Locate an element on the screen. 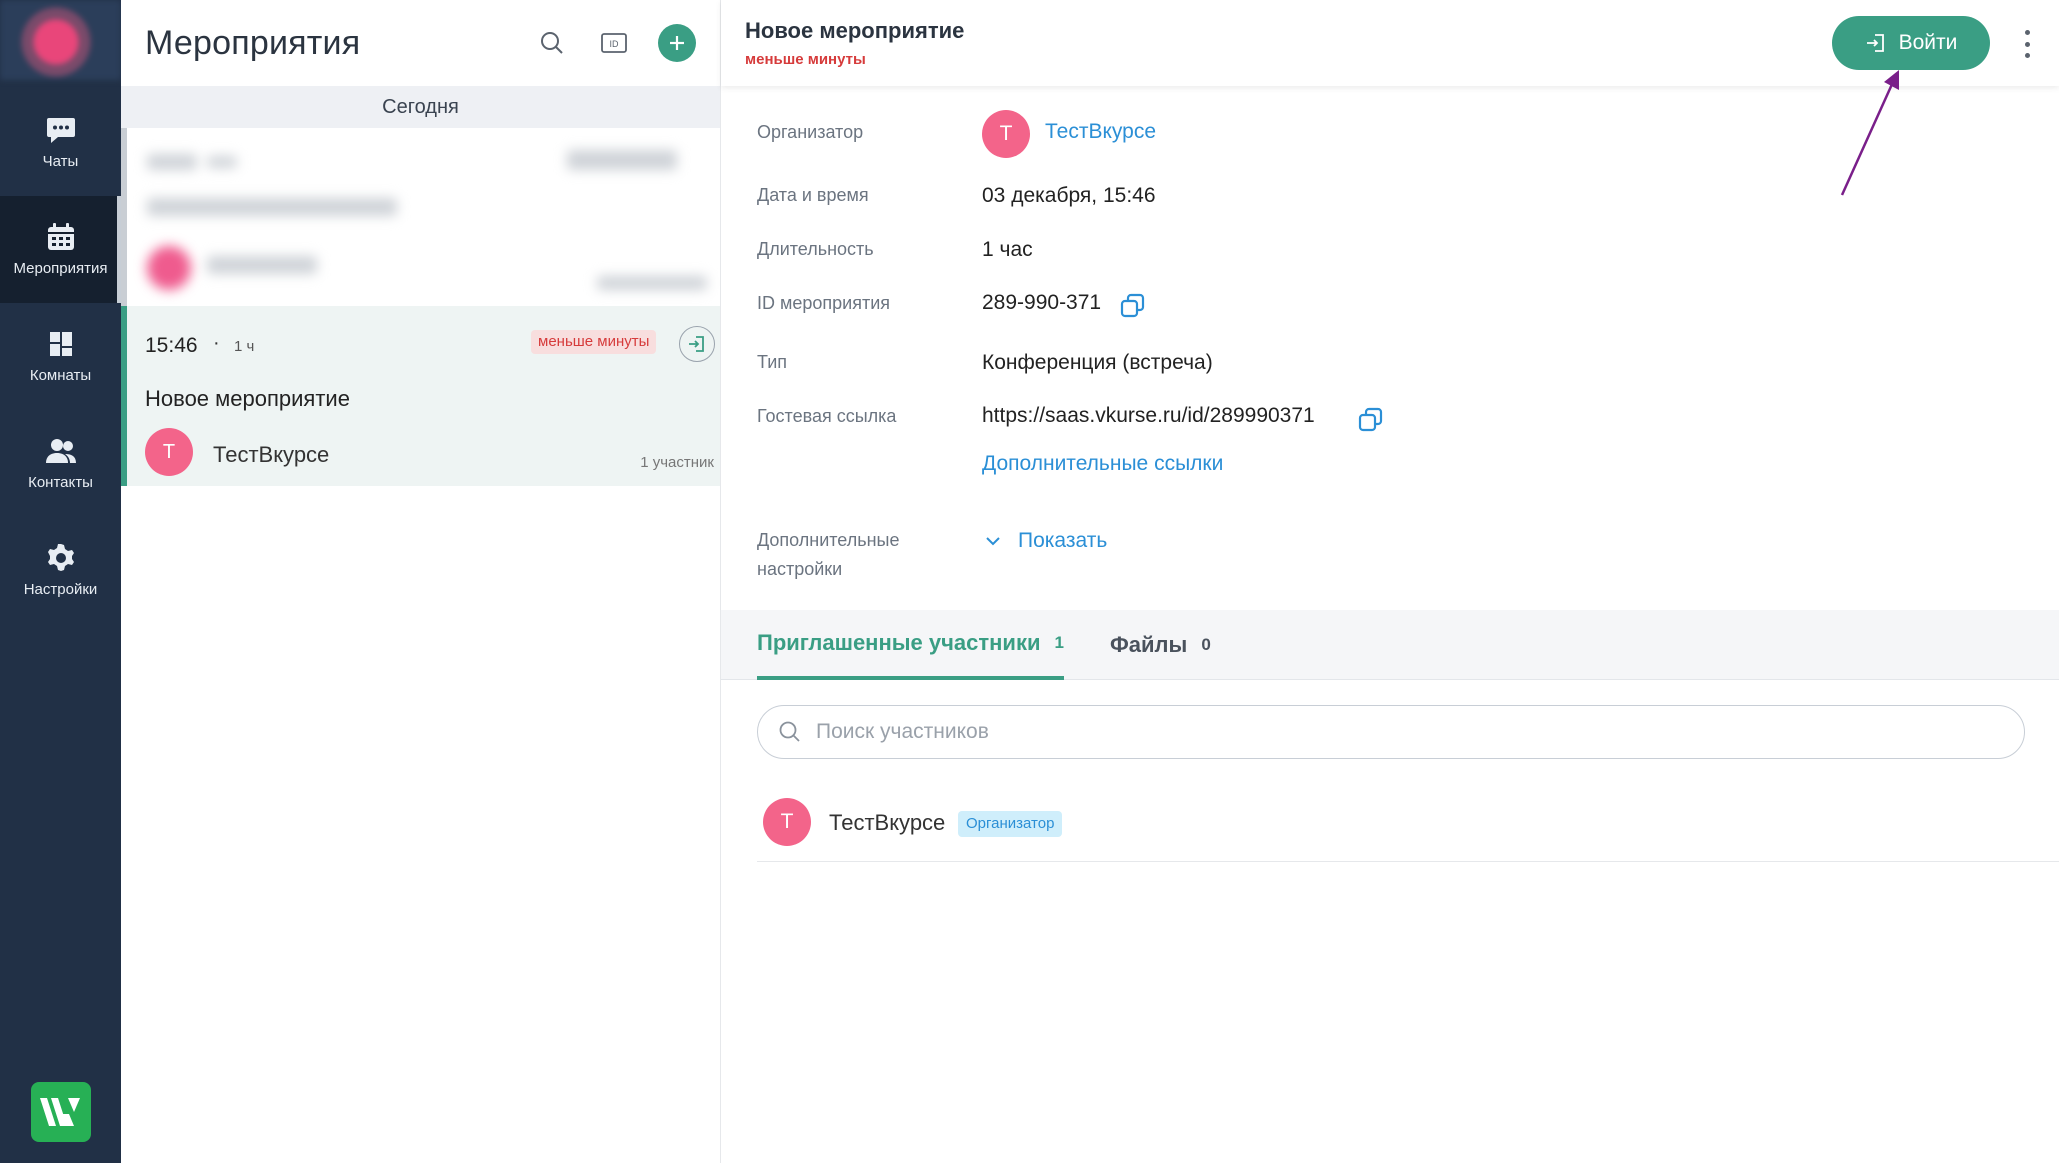 The image size is (2059, 1163). duration-value: 1 час is located at coordinates (1007, 249).